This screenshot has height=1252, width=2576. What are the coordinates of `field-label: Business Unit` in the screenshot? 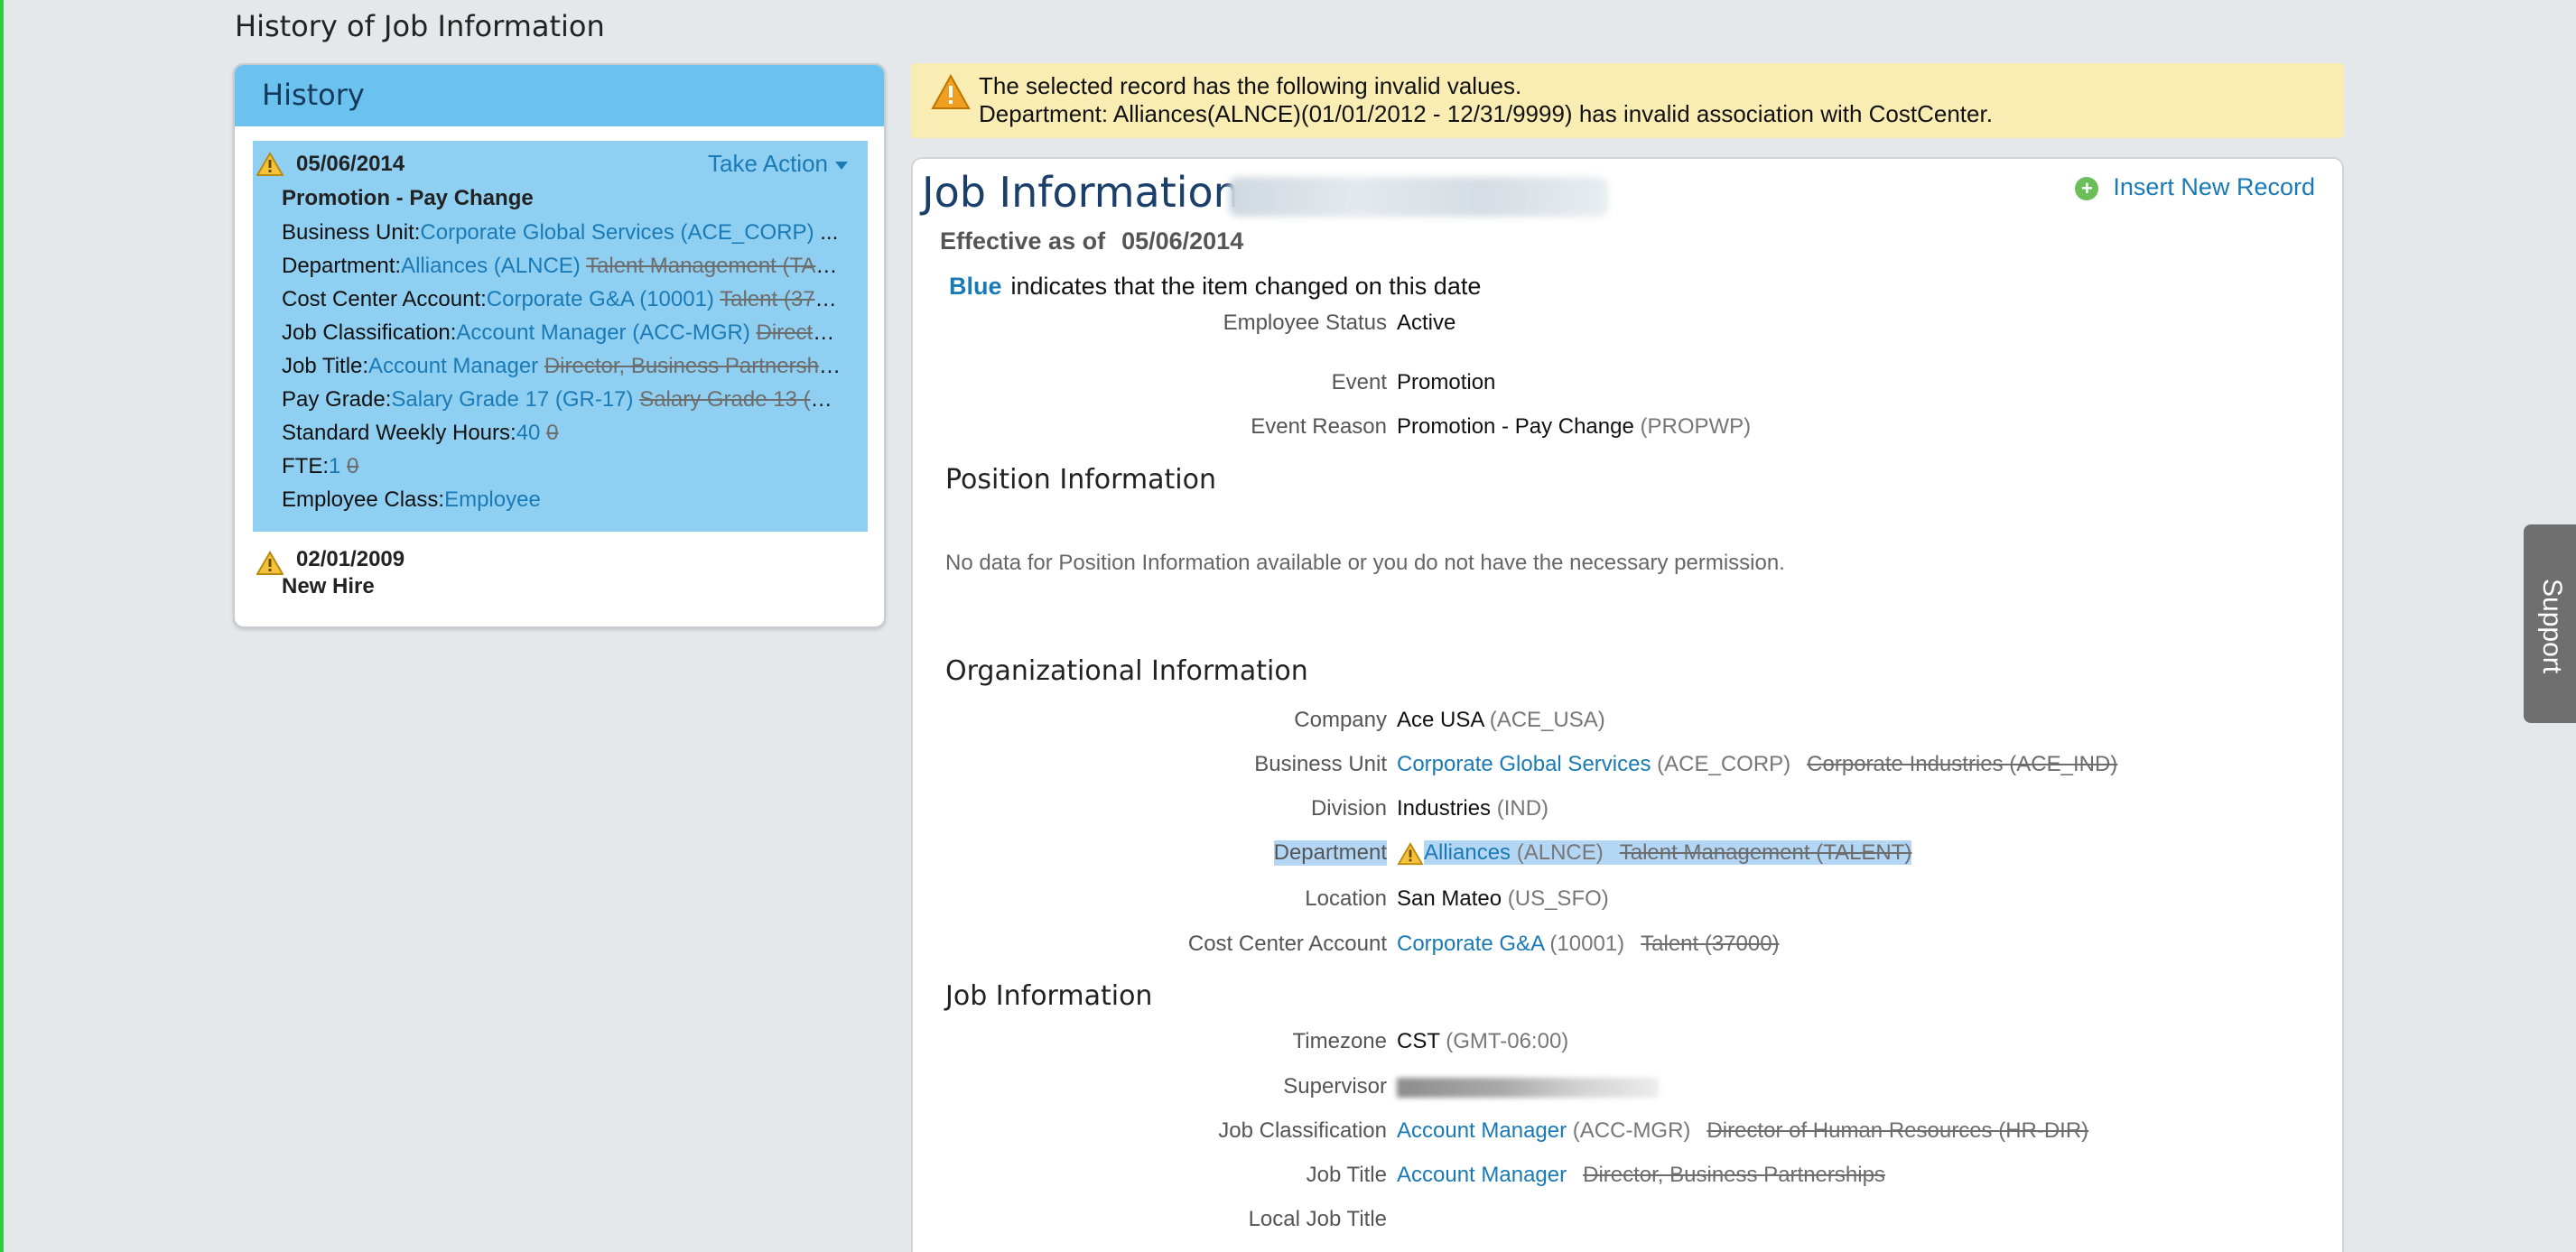 It's located at (1320, 764).